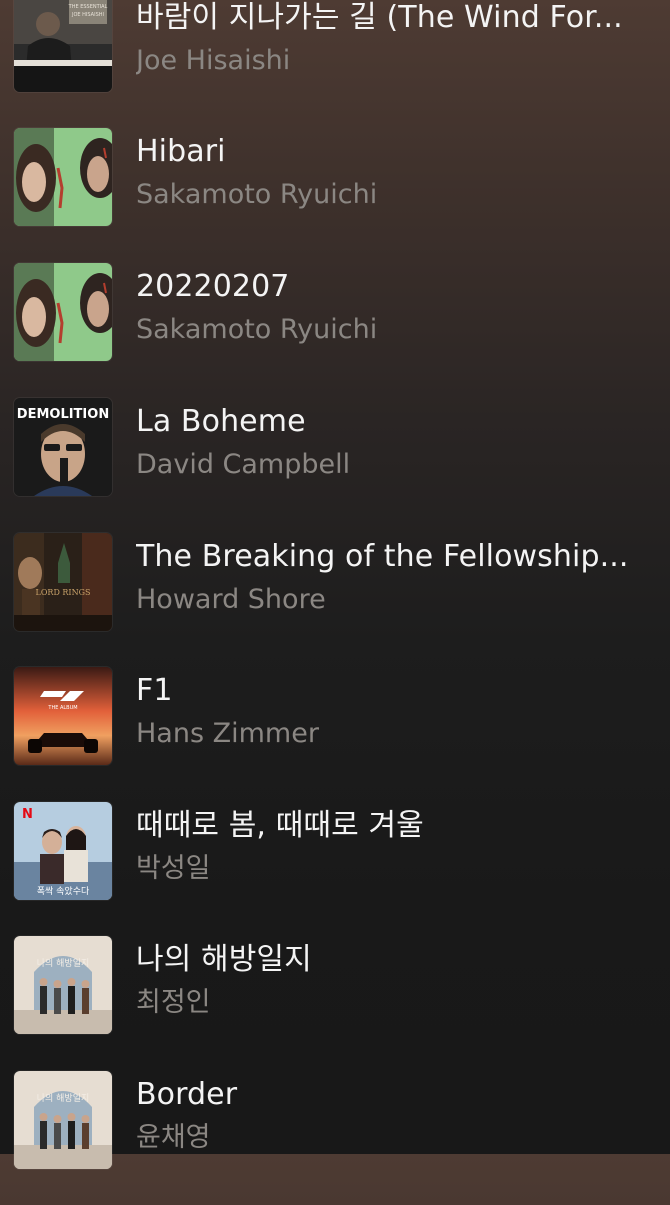  What do you see at coordinates (173, 1002) in the screenshot?
I see `song-artist: 최정인` at bounding box center [173, 1002].